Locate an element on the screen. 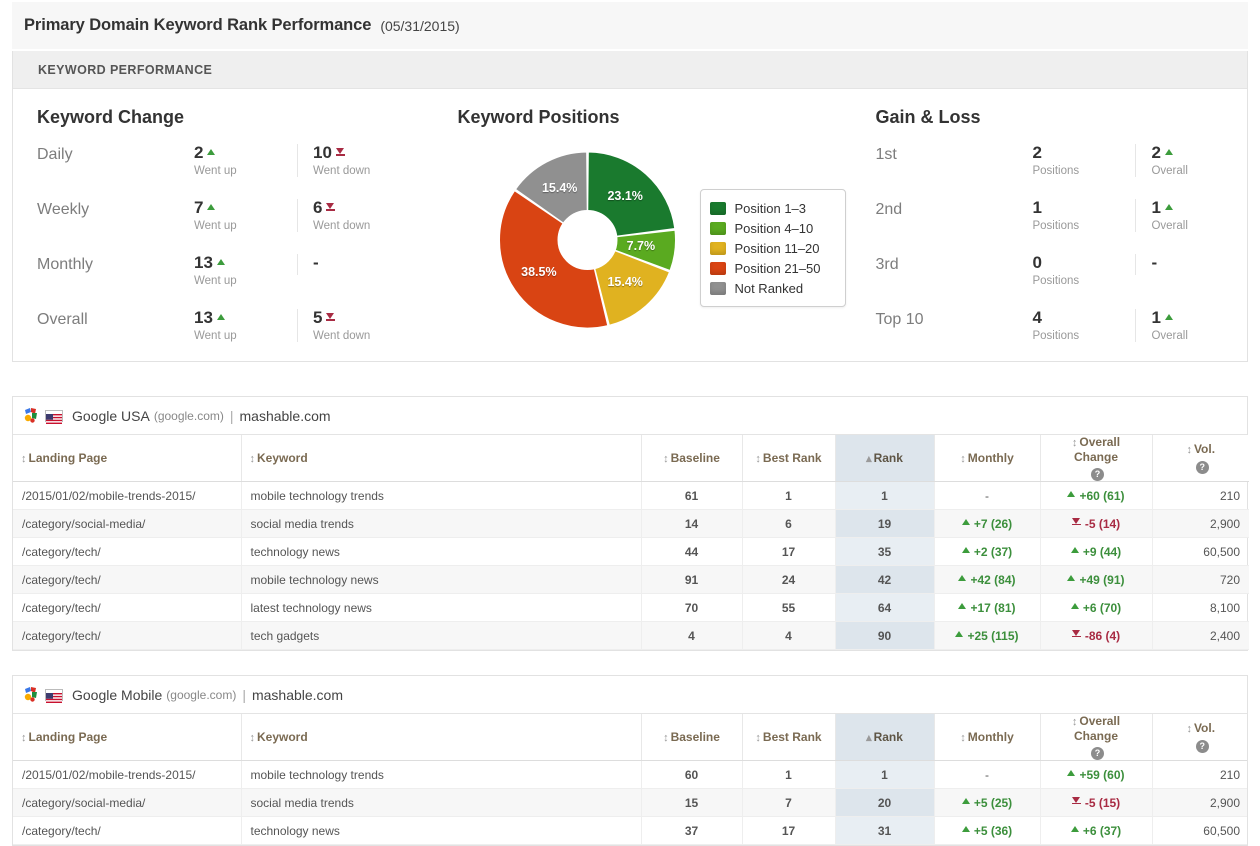  keyword-change-up-value: 2 is located at coordinates (199, 152).